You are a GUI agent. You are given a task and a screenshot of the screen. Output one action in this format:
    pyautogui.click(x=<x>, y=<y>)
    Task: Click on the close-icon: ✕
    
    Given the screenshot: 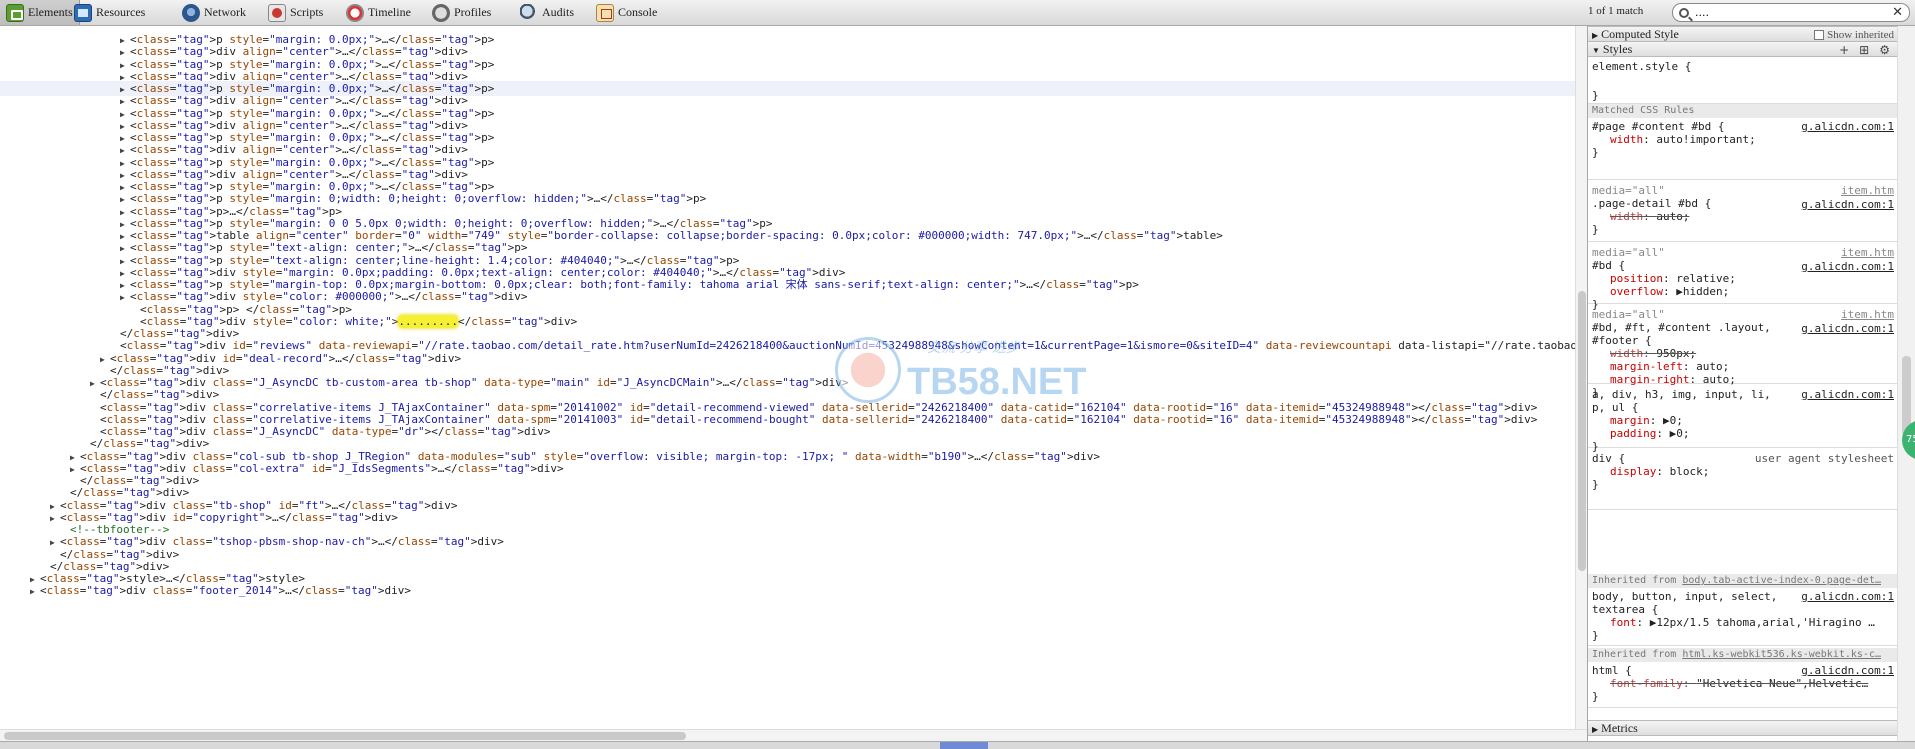 What is the action you would take?
    pyautogui.click(x=1897, y=12)
    